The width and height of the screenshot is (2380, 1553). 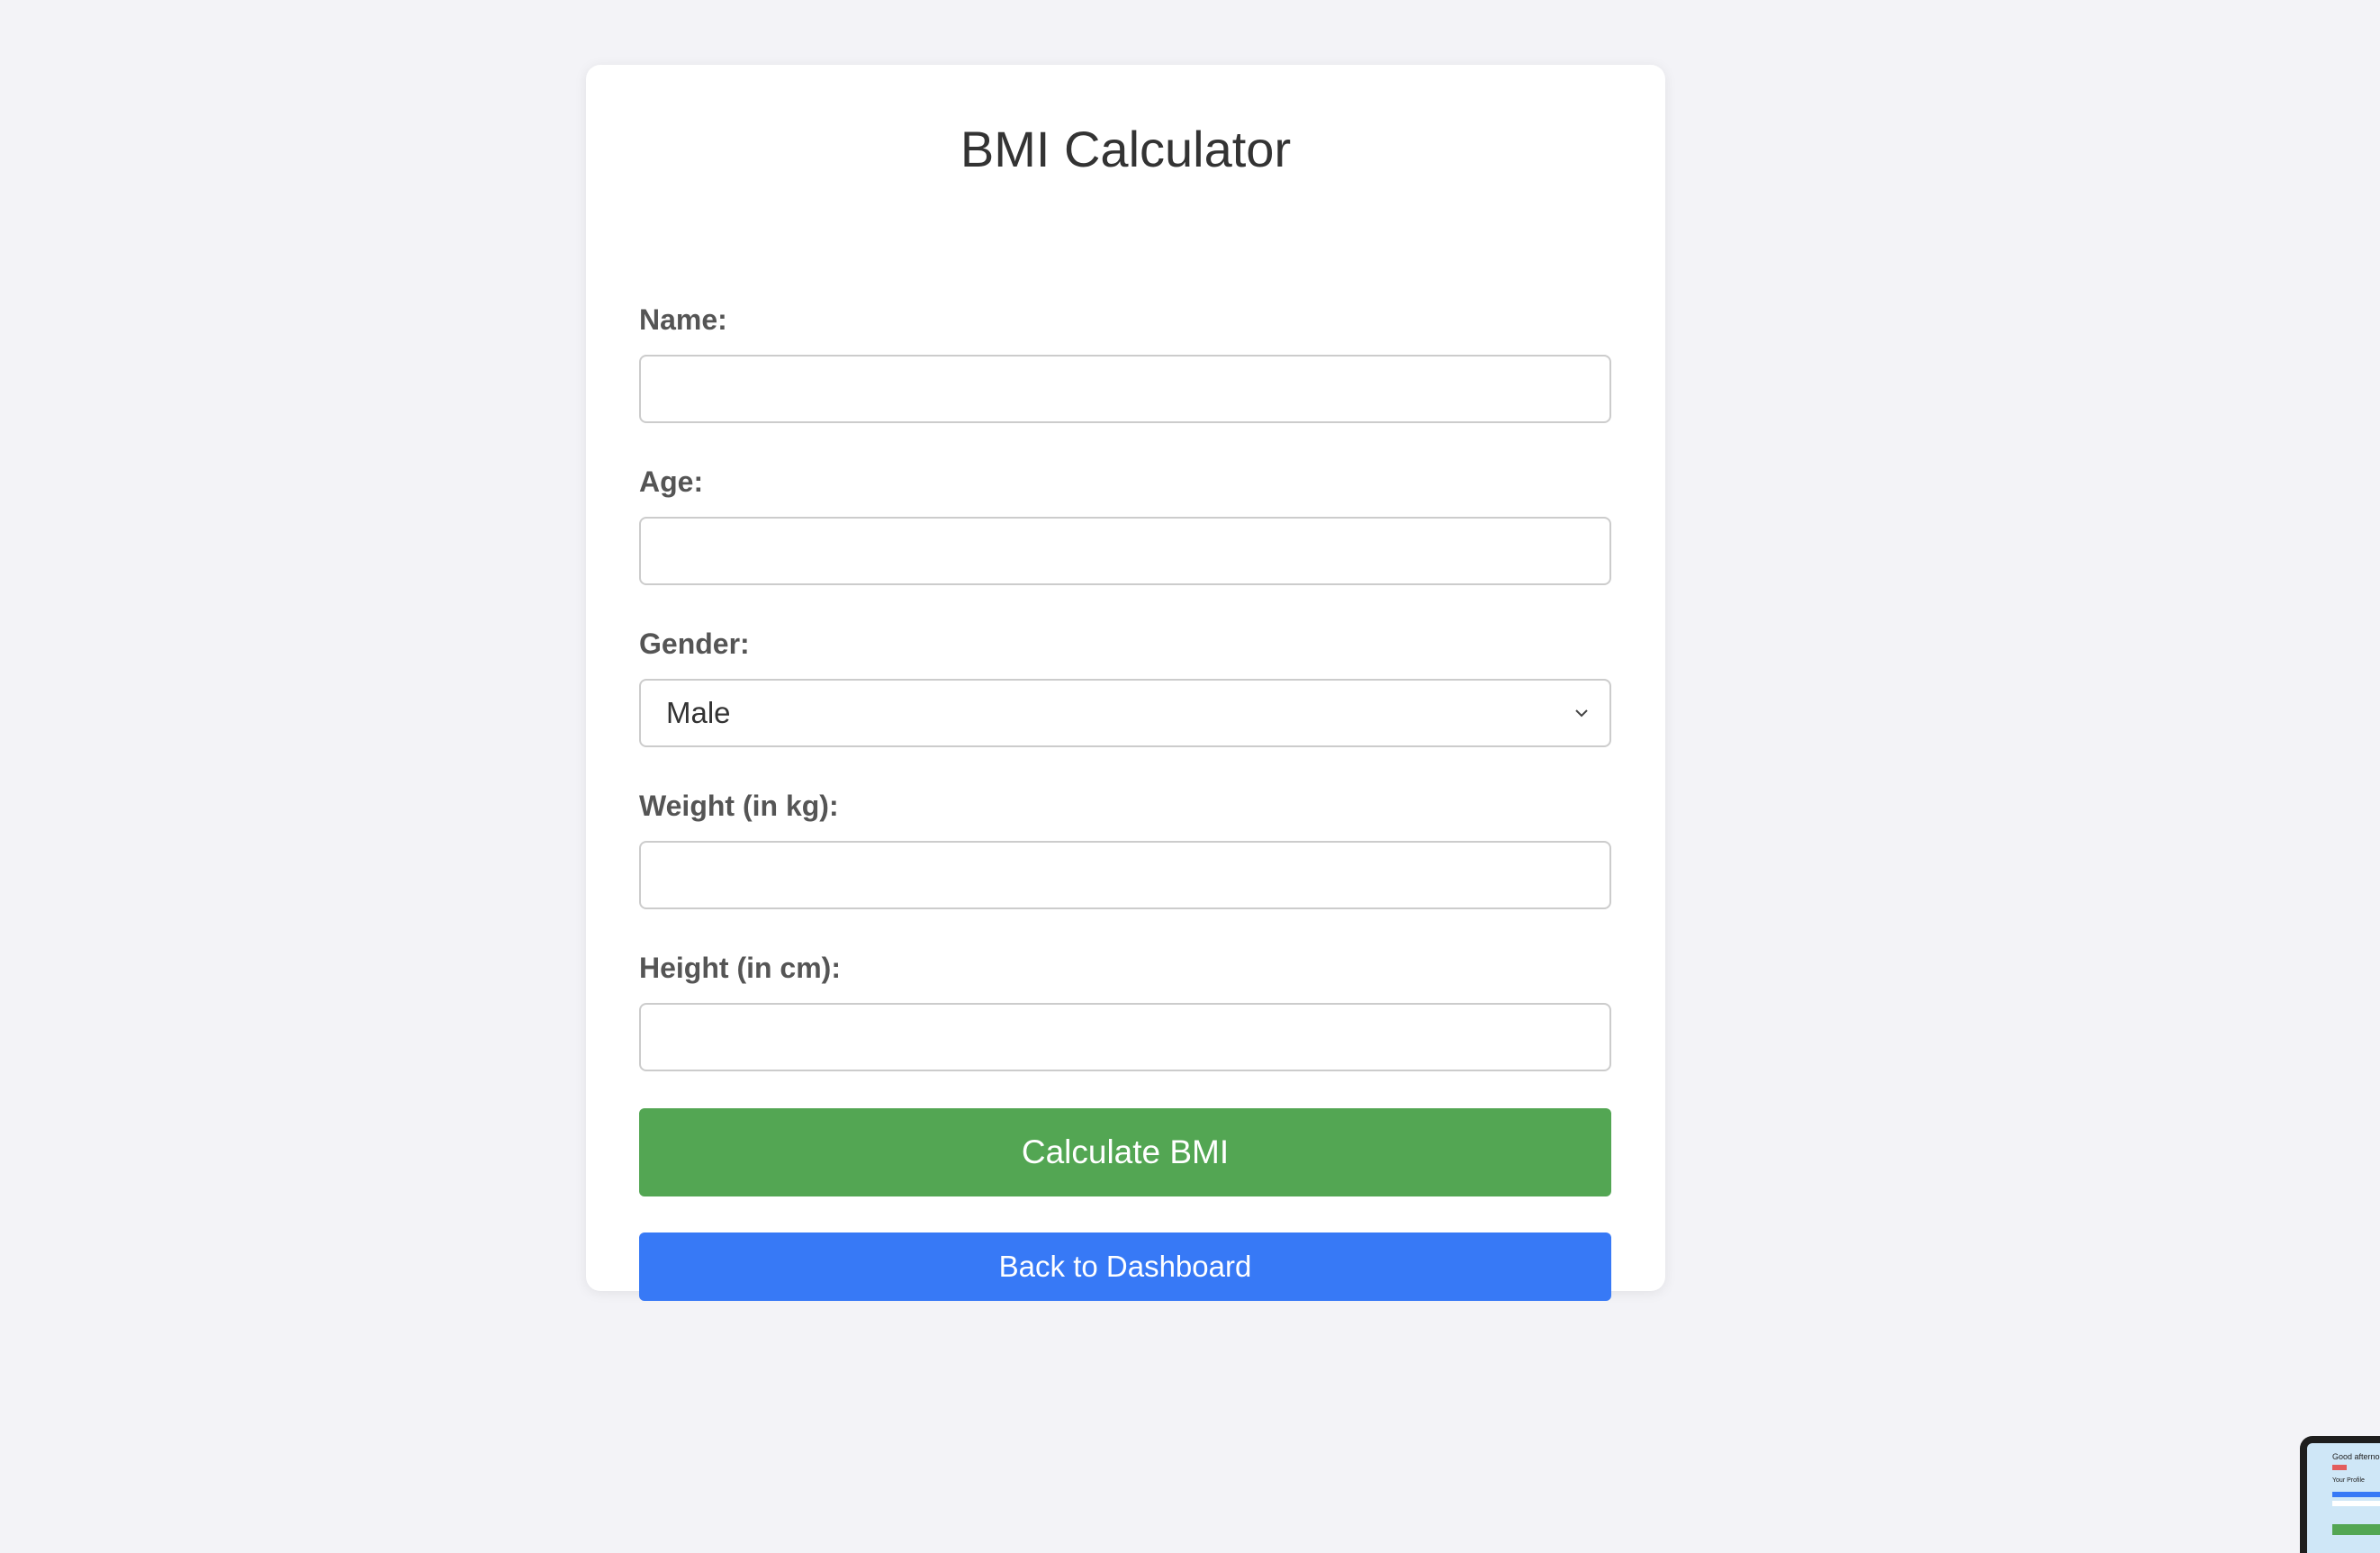 I want to click on preview-screen: Good afternoo Your Profile, so click(x=2343, y=1498).